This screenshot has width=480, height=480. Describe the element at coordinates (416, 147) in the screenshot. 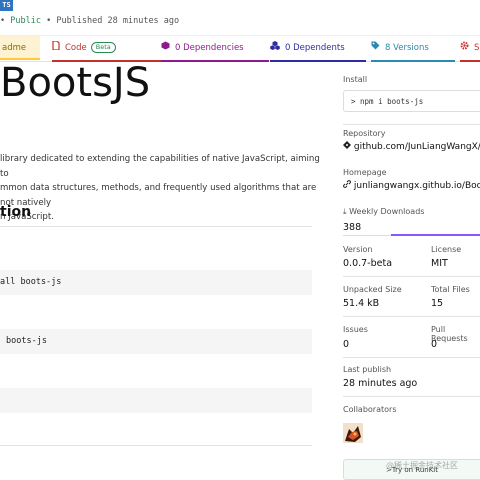

I see `repository-url: github.com/JunLiangWangX/Boot` at that location.